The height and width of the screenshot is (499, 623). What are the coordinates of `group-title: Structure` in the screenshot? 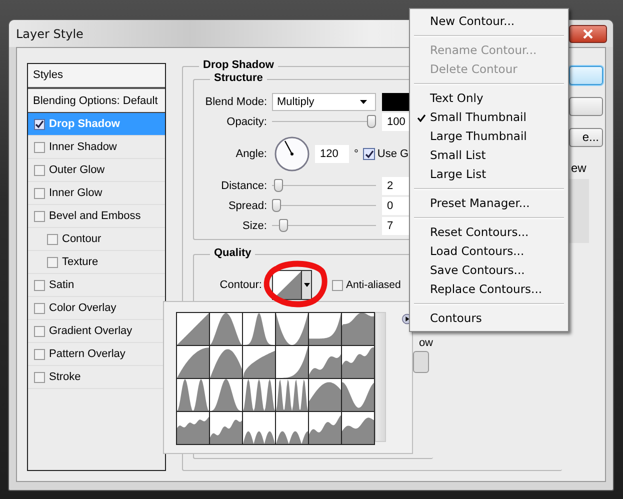 It's located at (238, 78).